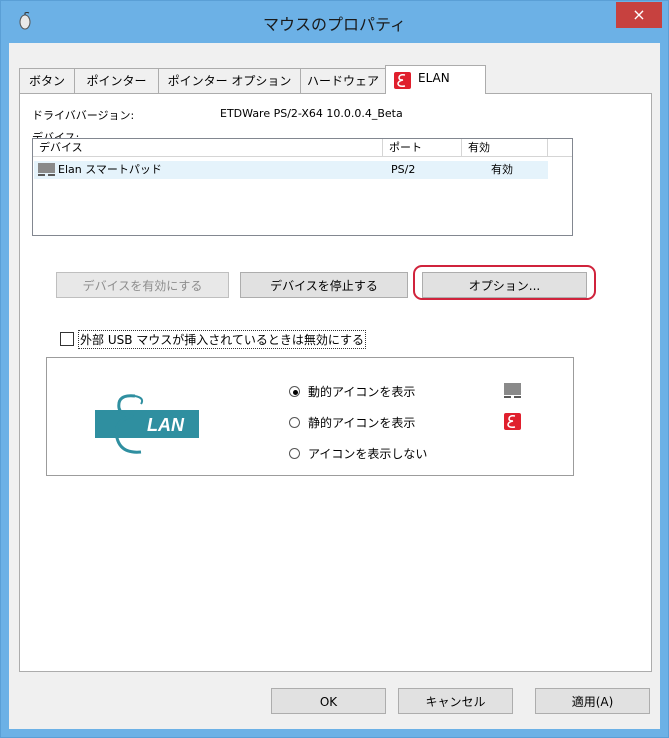 This screenshot has height=738, width=669. Describe the element at coordinates (110, 169) in the screenshot. I see `device-name: Elan スマートパッド` at that location.